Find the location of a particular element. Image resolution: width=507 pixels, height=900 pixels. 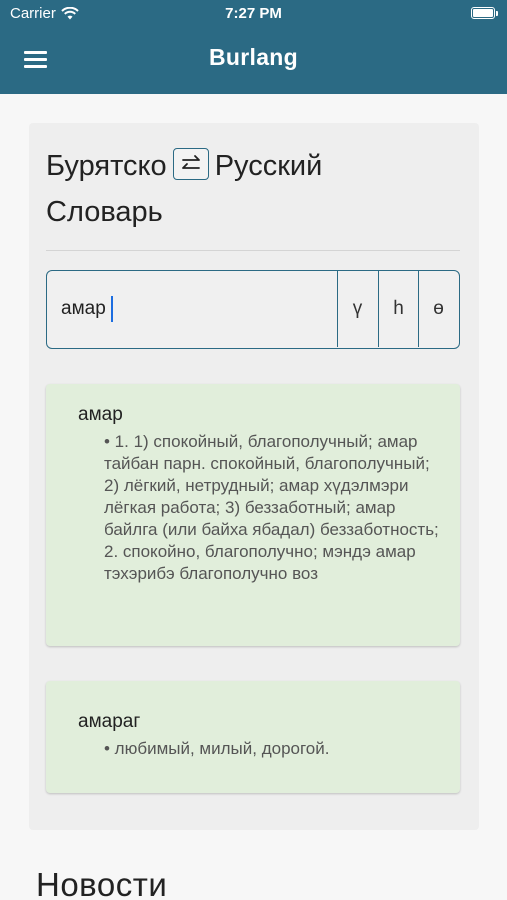

status-time: 7:27 PM is located at coordinates (253, 13).